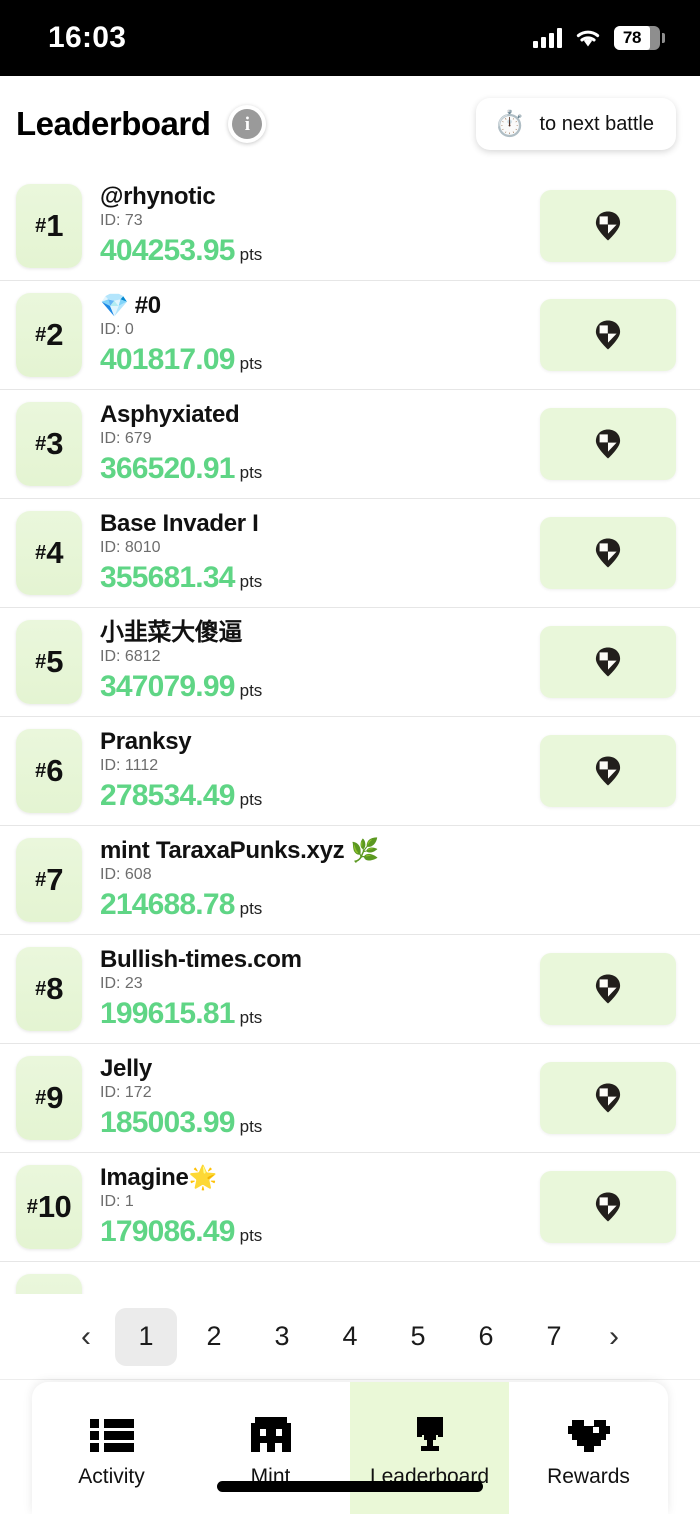 The height and width of the screenshot is (1514, 700). I want to click on username: Base Invader I, so click(320, 524).